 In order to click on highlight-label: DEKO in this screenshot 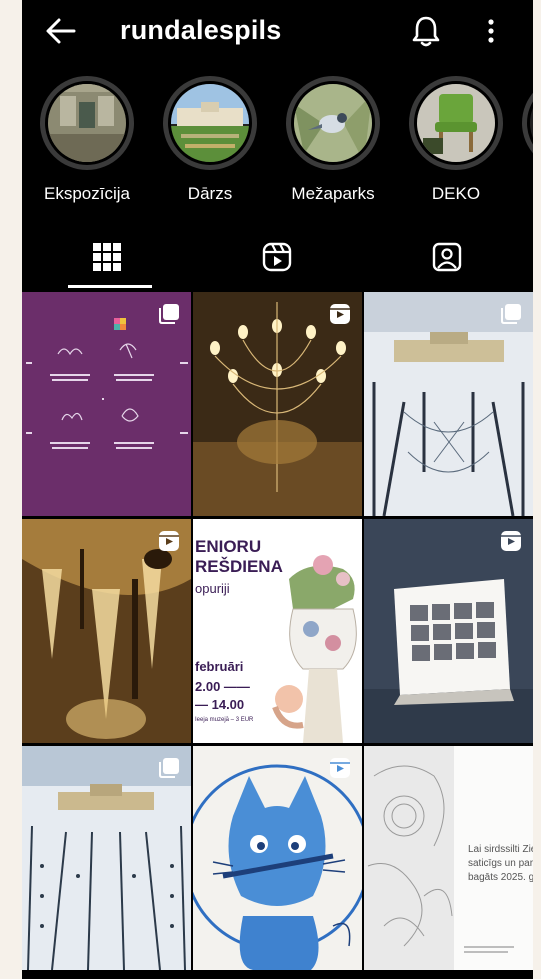, I will do `click(456, 193)`.